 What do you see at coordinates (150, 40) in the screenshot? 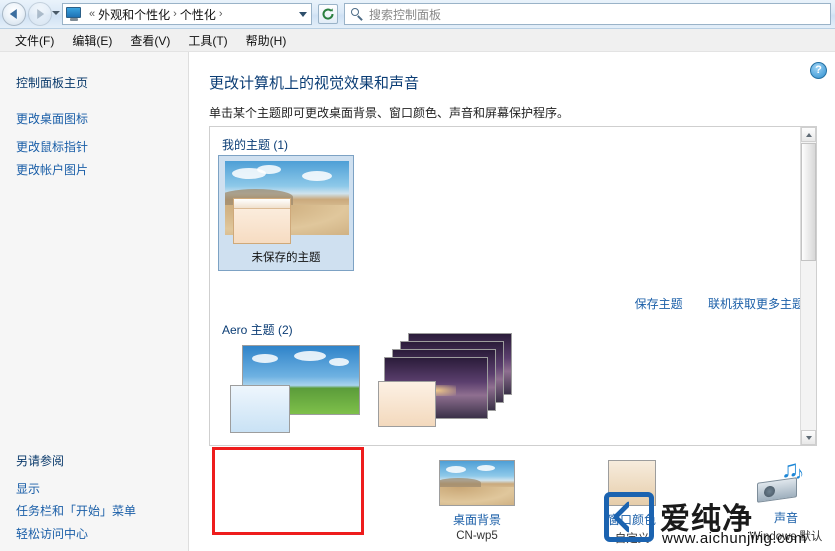
I see `menu-item-view: 查看(V)` at bounding box center [150, 40].